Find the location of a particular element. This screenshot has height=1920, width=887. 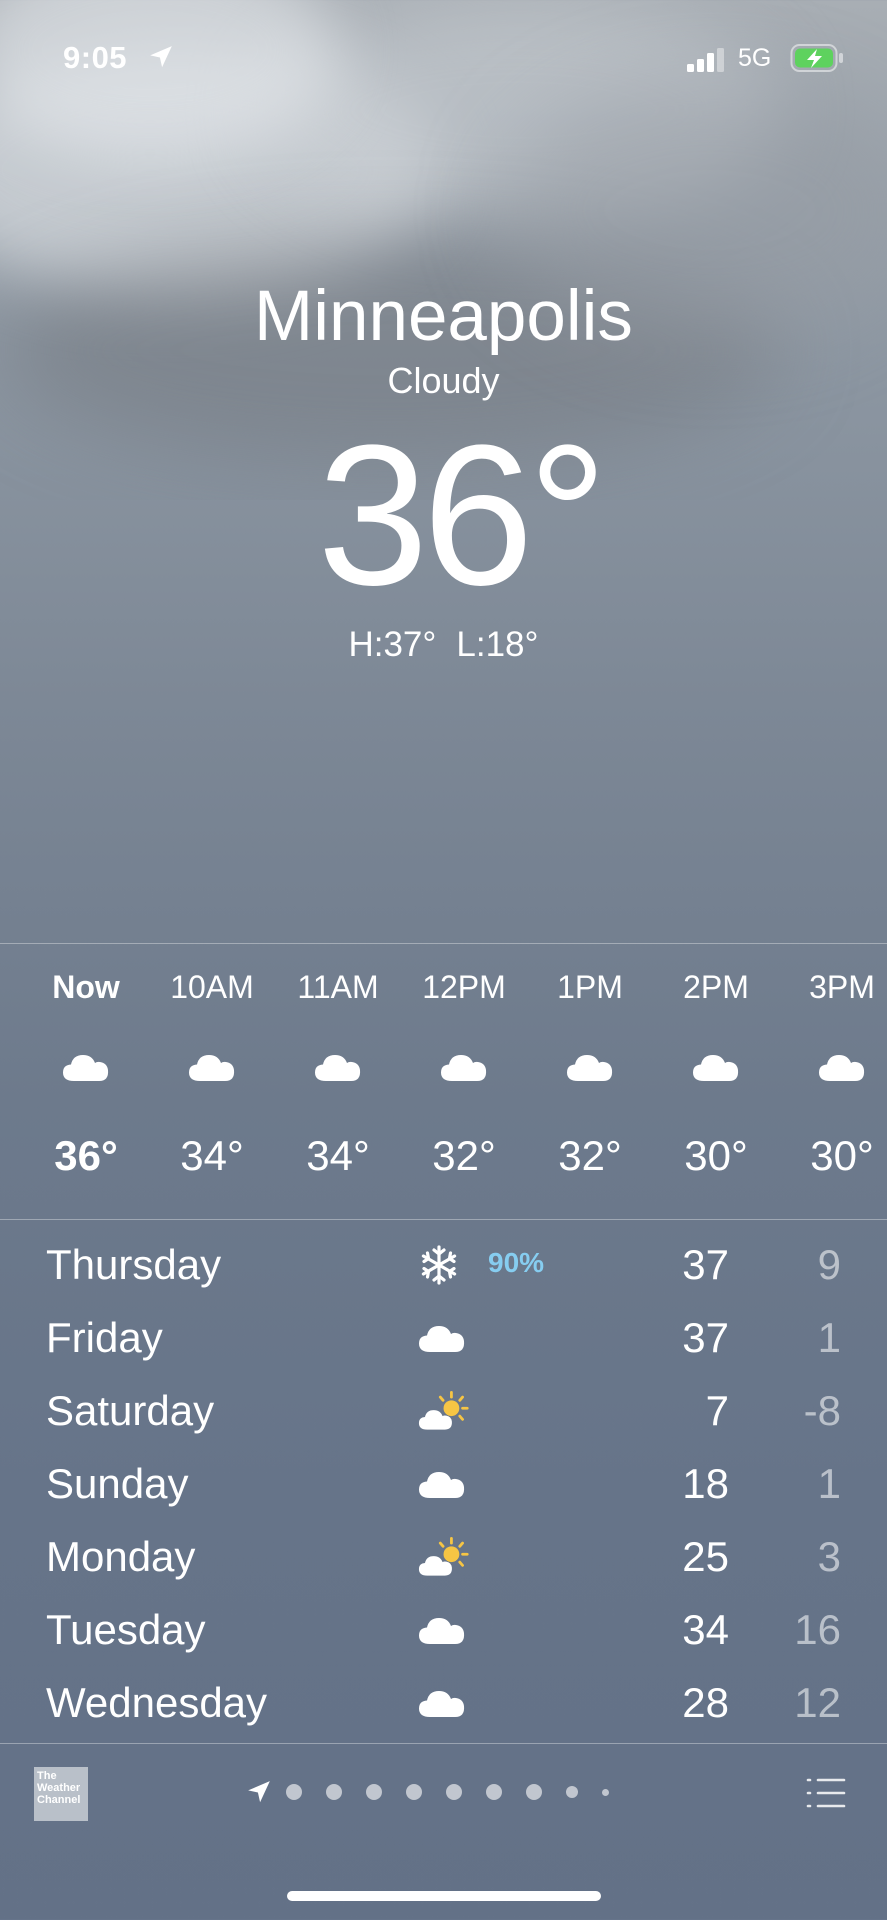

hour-item: 2PM 30° is located at coordinates (716, 1065).